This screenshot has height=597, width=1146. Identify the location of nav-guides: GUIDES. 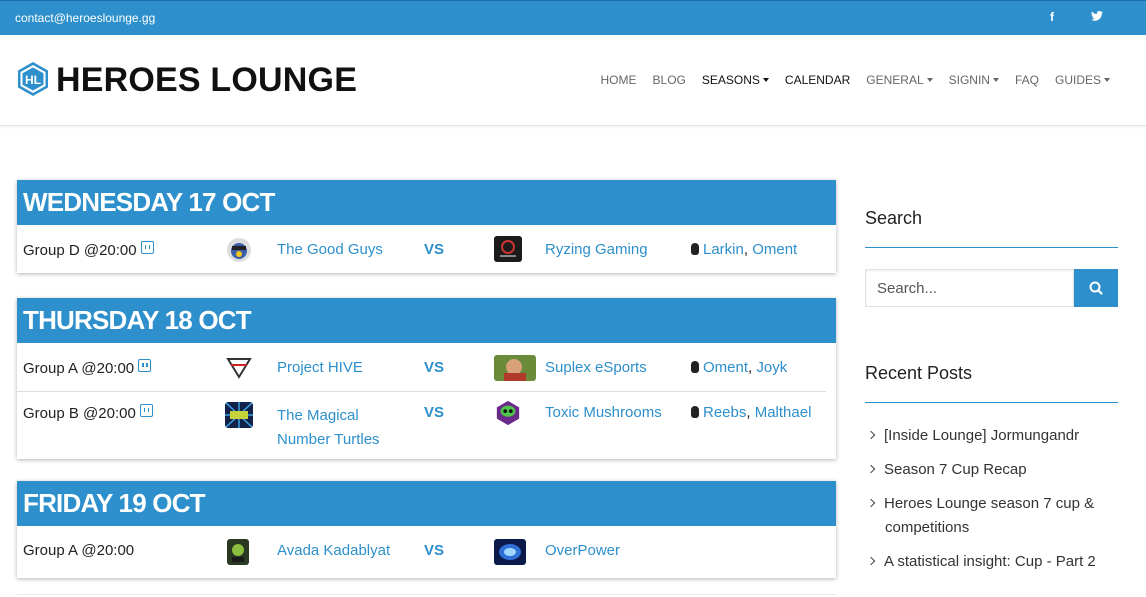
(1082, 80).